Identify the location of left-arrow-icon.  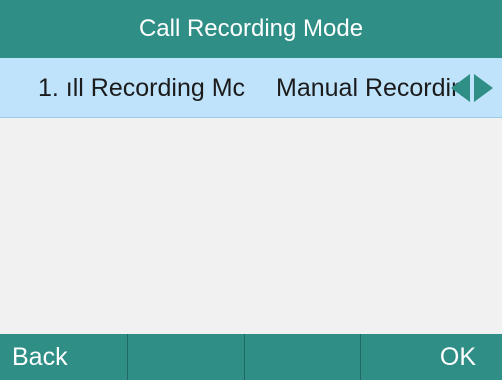
(461, 88).